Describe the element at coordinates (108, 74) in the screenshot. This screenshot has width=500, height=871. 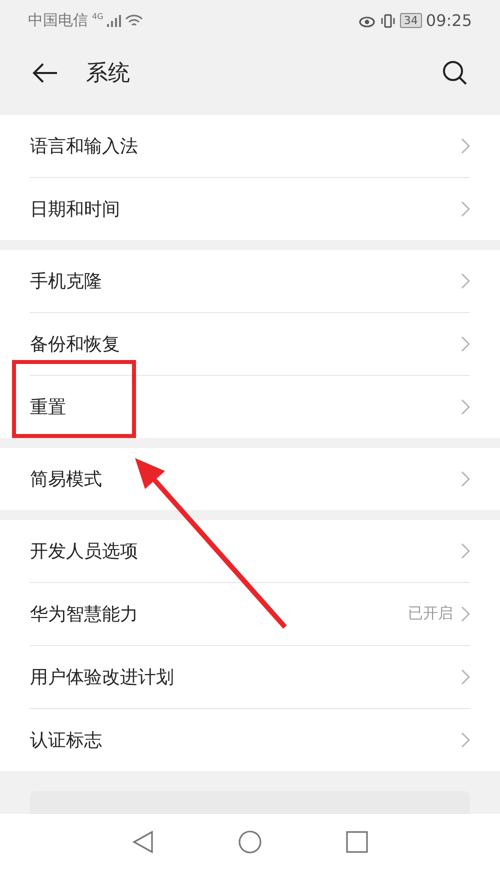
I see `page-title: 系统` at that location.